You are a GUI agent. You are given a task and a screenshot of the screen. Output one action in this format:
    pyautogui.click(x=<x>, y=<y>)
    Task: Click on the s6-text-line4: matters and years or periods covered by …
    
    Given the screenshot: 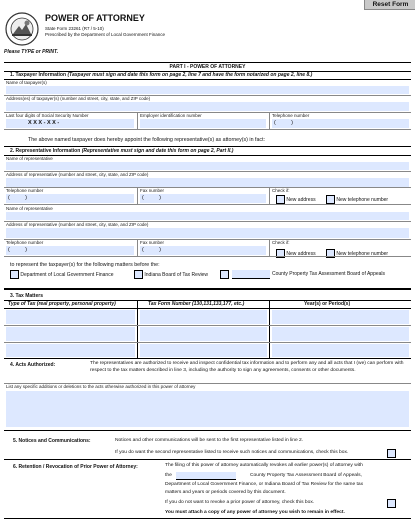 What is the action you would take?
    pyautogui.click(x=225, y=492)
    